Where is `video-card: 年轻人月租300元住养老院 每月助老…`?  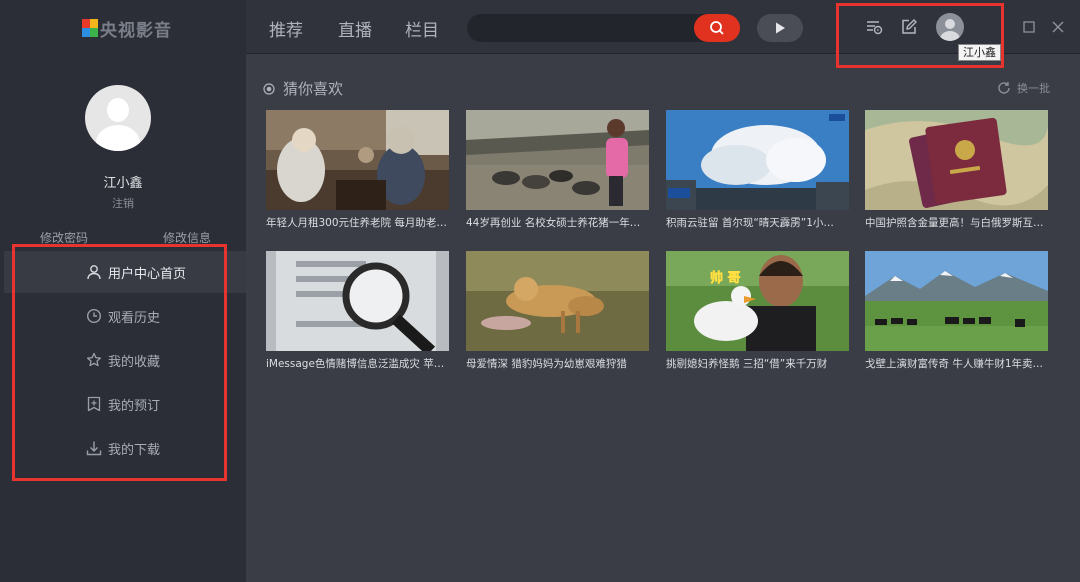 video-card: 年轻人月租300元住养老院 每月助老… is located at coordinates (357, 170).